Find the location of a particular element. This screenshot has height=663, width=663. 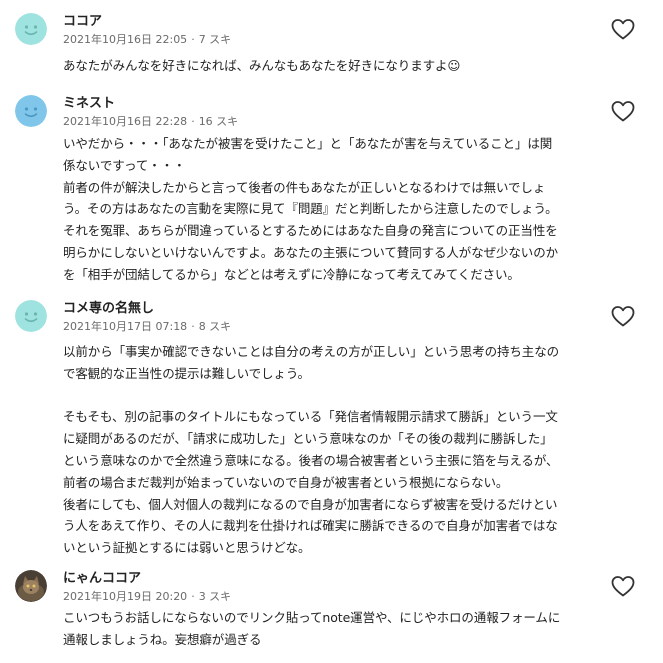

comment-line is located at coordinates (358, 396).